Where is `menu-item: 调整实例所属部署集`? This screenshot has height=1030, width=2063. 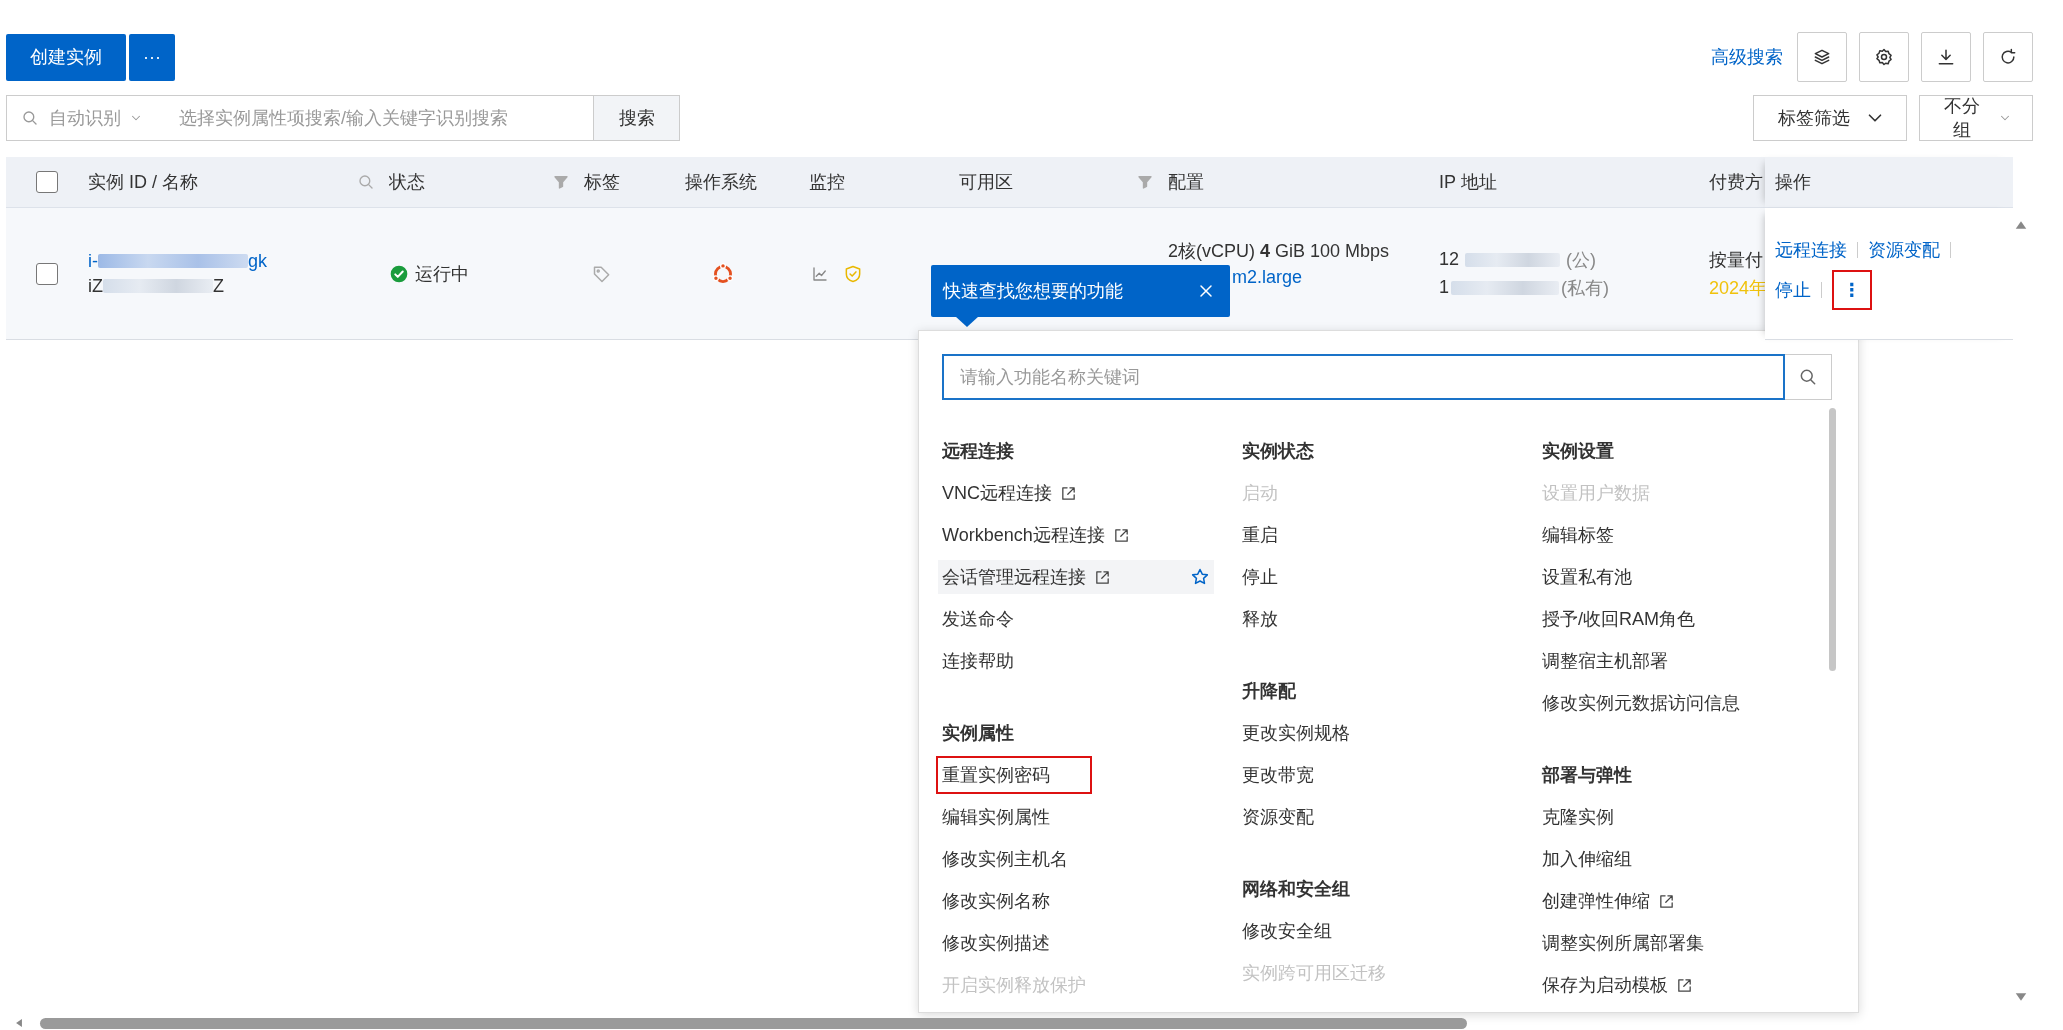 menu-item: 调整实例所属部署集 is located at coordinates (1623, 943).